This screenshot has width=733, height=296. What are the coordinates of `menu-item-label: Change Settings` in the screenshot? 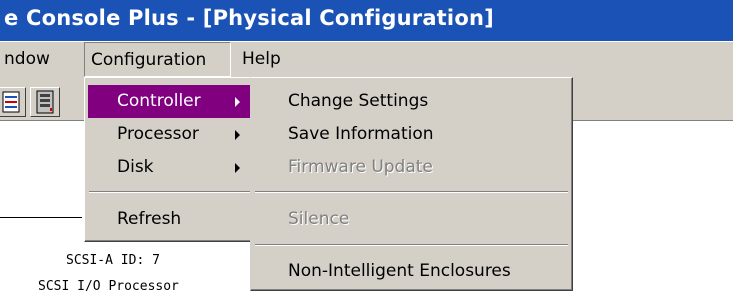 It's located at (358, 101).